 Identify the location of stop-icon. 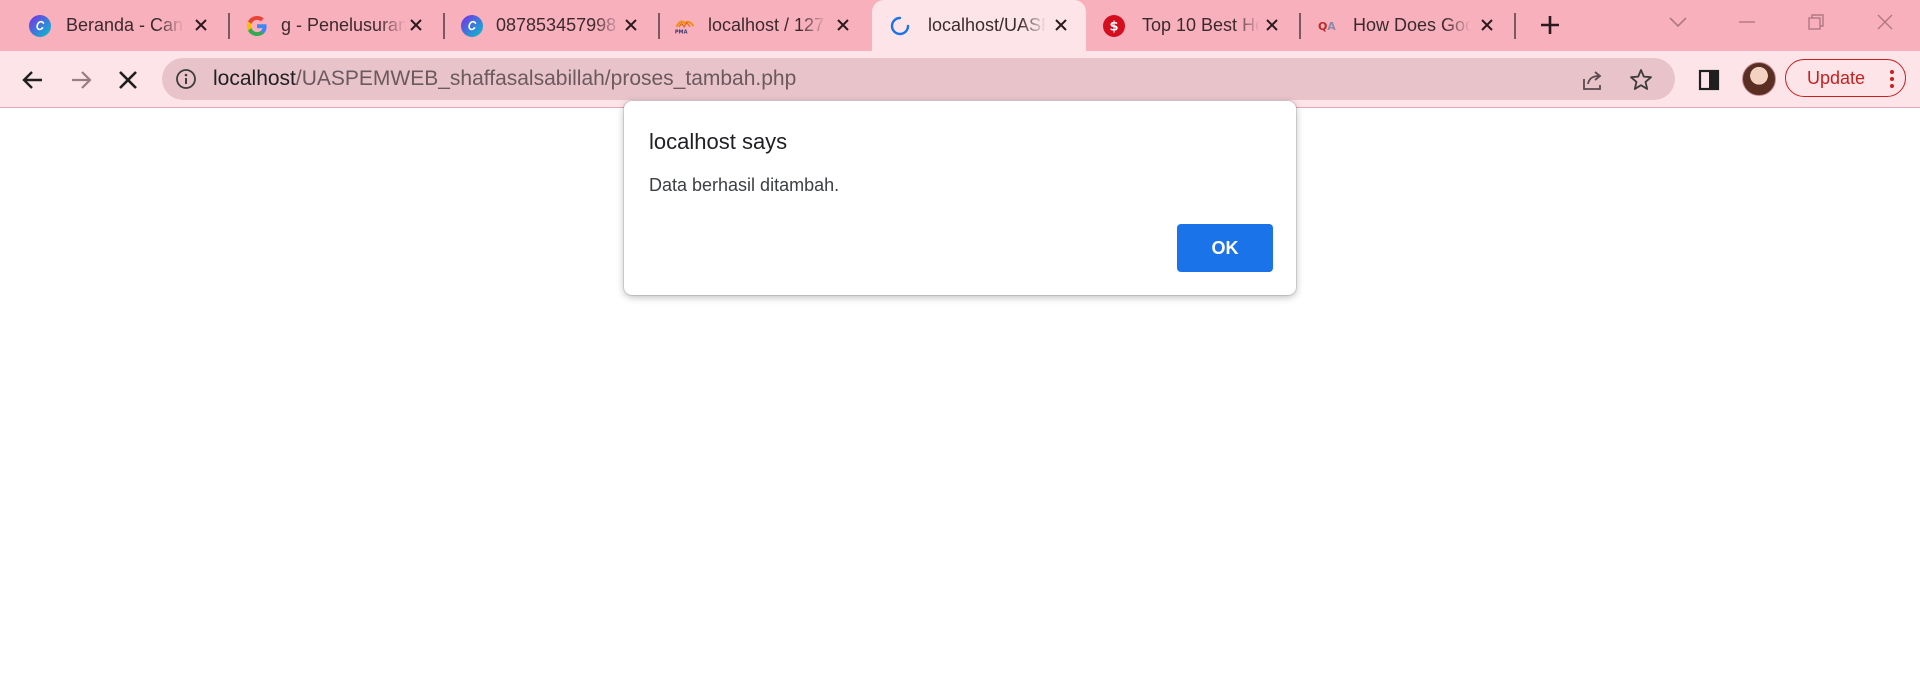
(128, 80).